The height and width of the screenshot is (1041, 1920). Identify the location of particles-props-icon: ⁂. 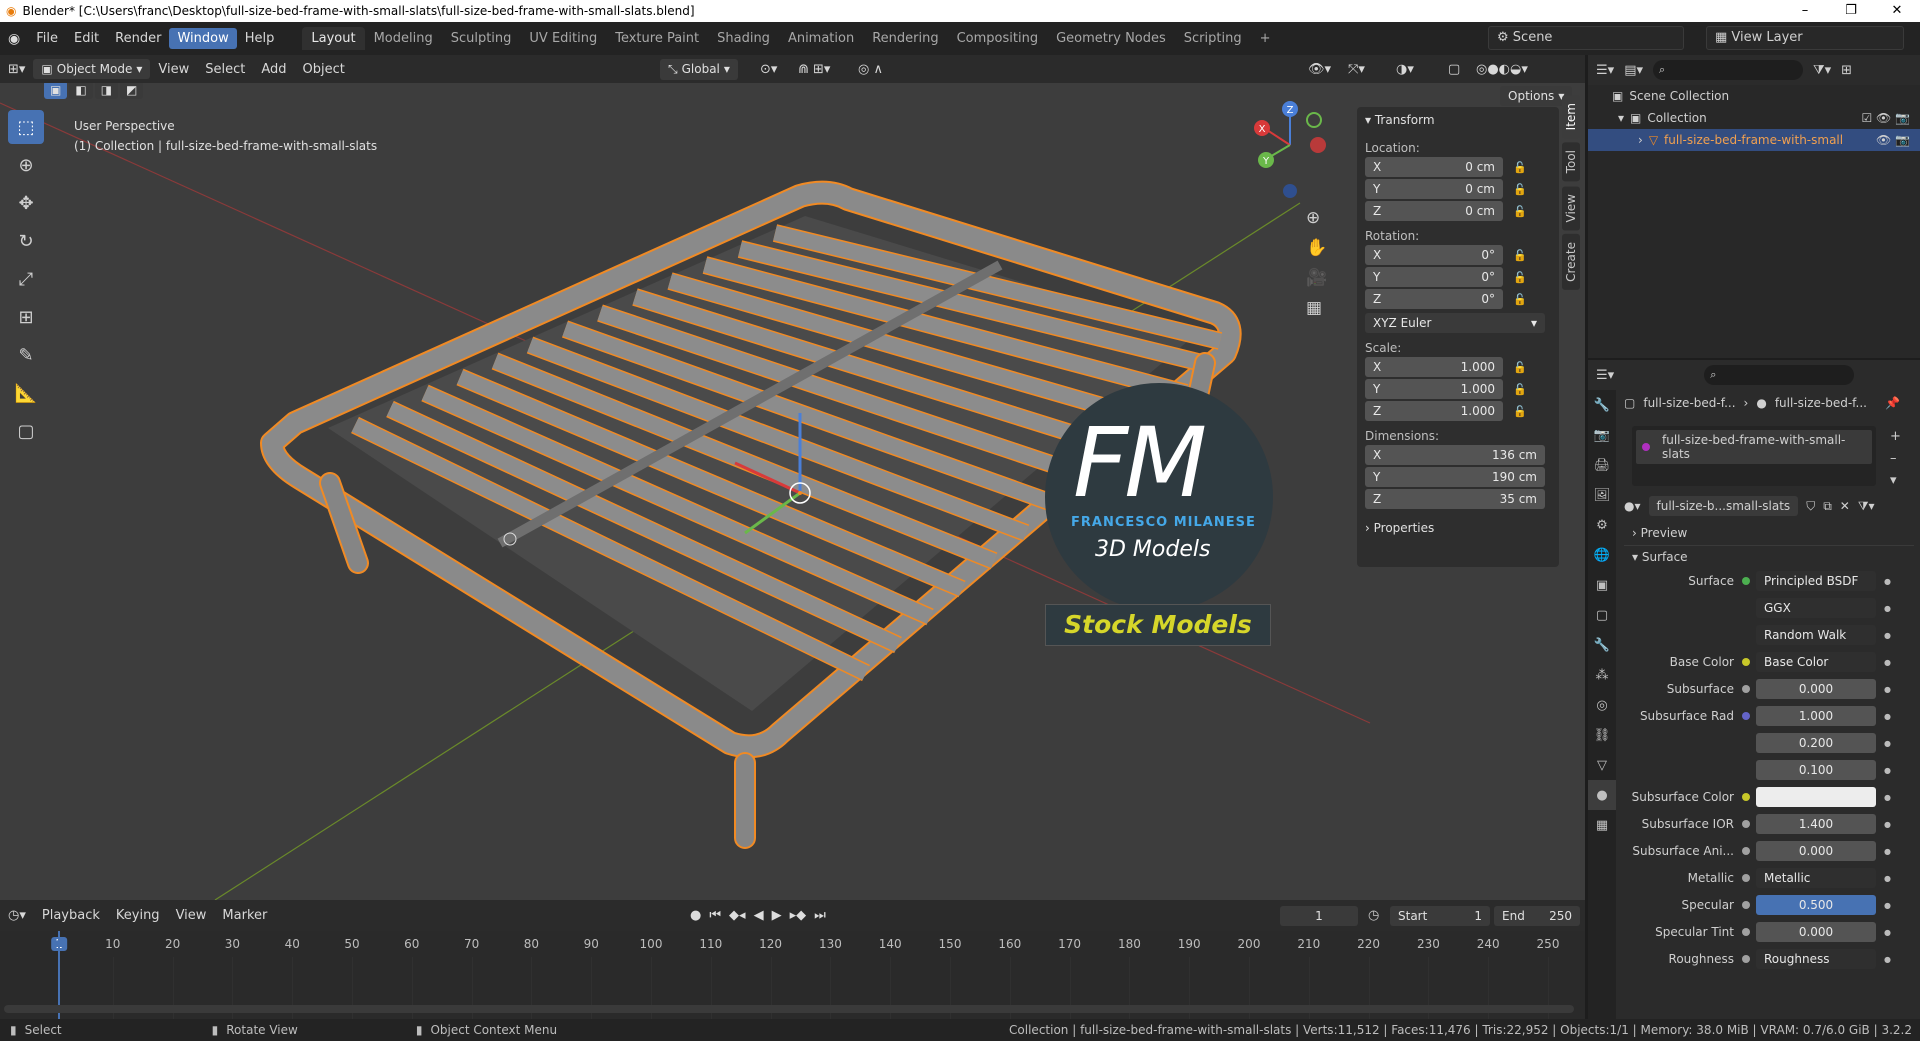
(1602, 675).